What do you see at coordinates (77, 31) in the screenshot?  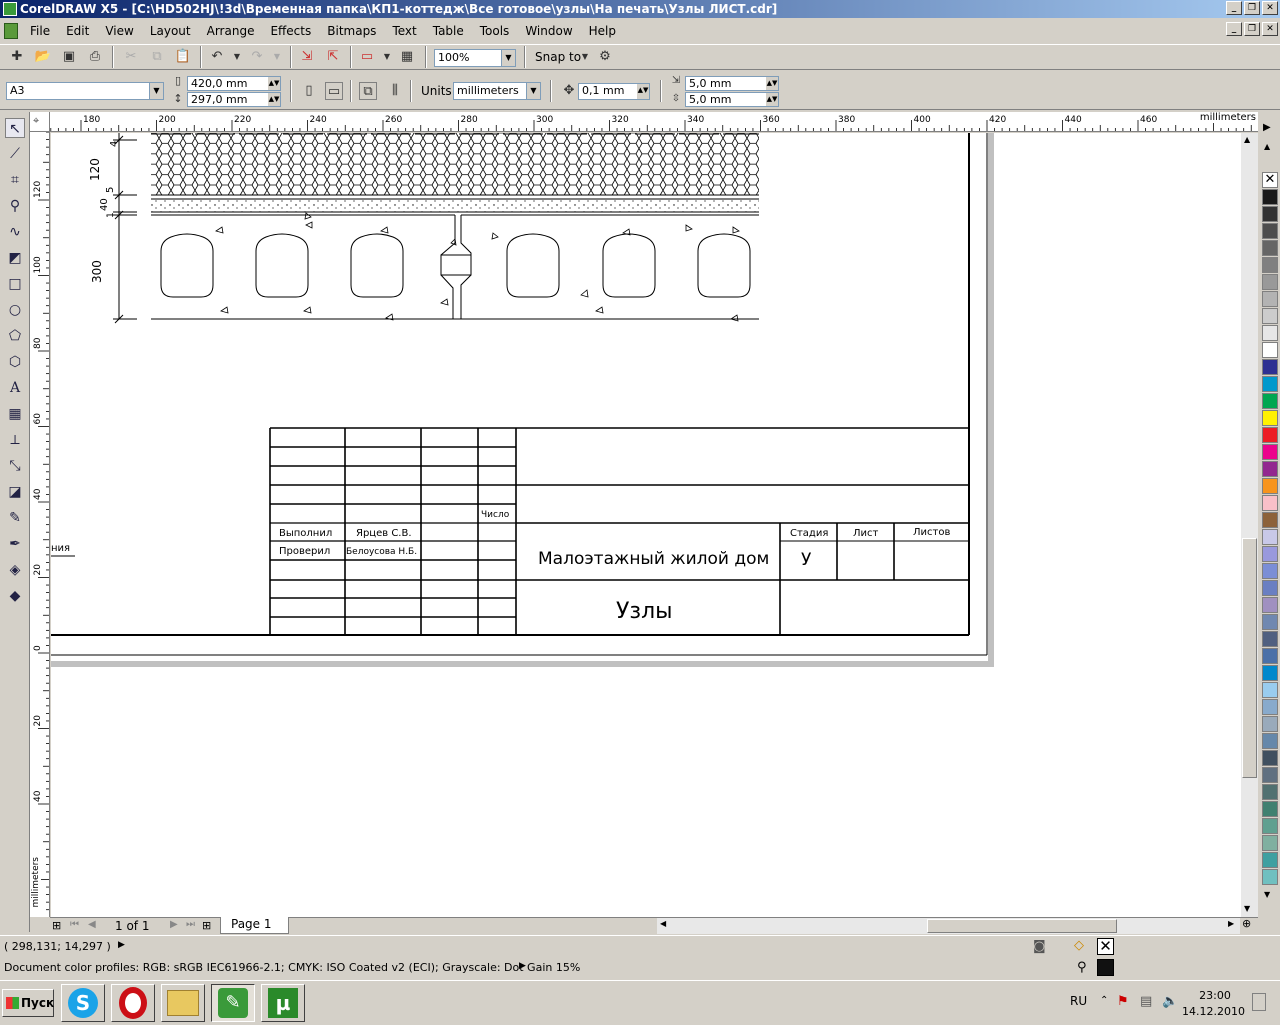 I see `menu-edit: Edit` at bounding box center [77, 31].